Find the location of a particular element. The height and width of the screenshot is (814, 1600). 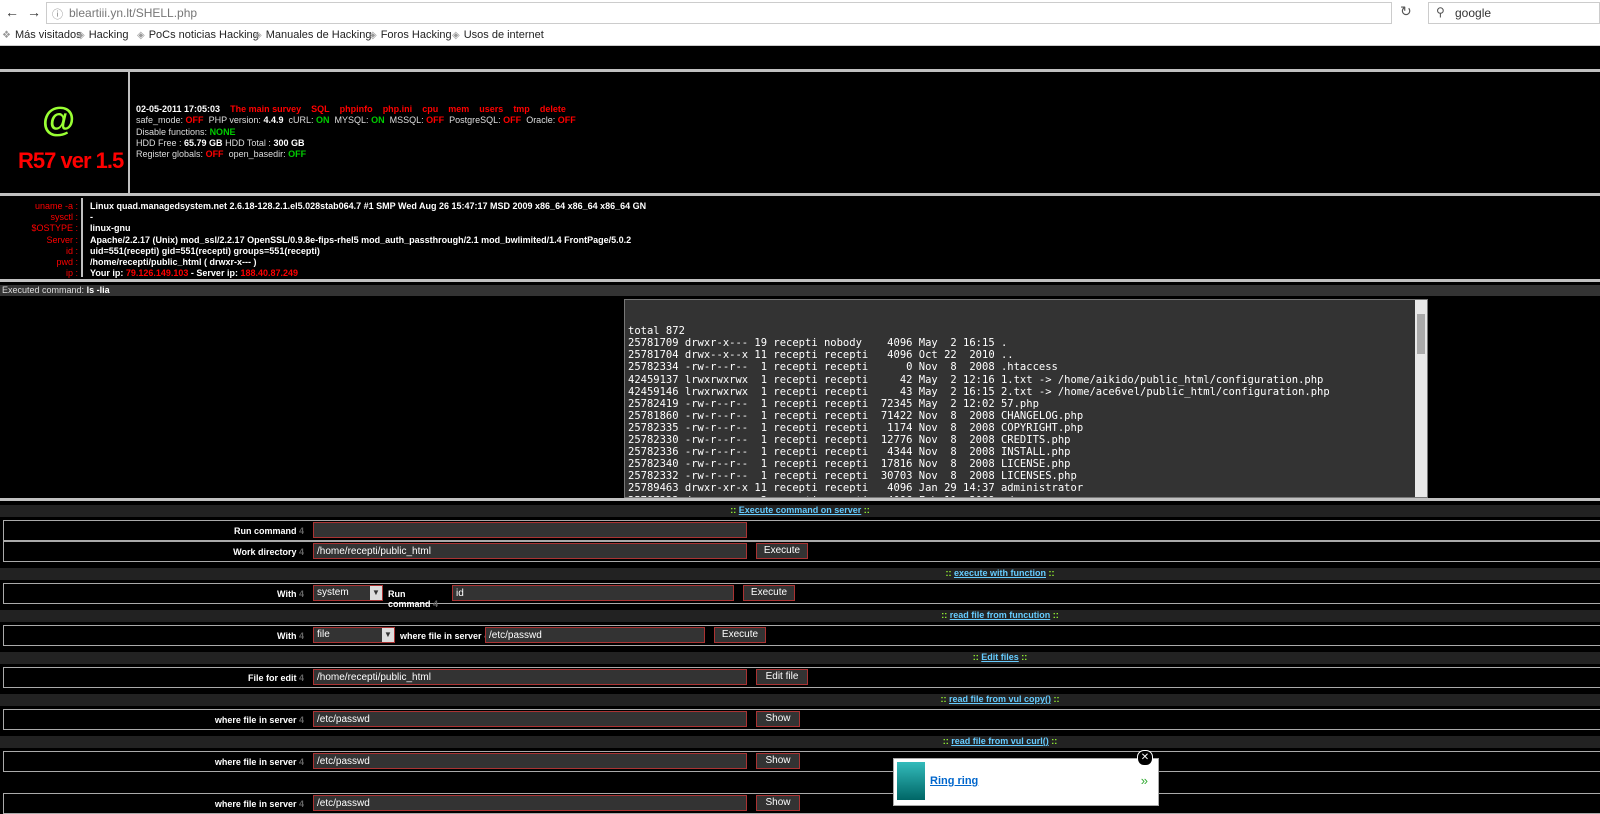

search-text: google is located at coordinates (1473, 13).